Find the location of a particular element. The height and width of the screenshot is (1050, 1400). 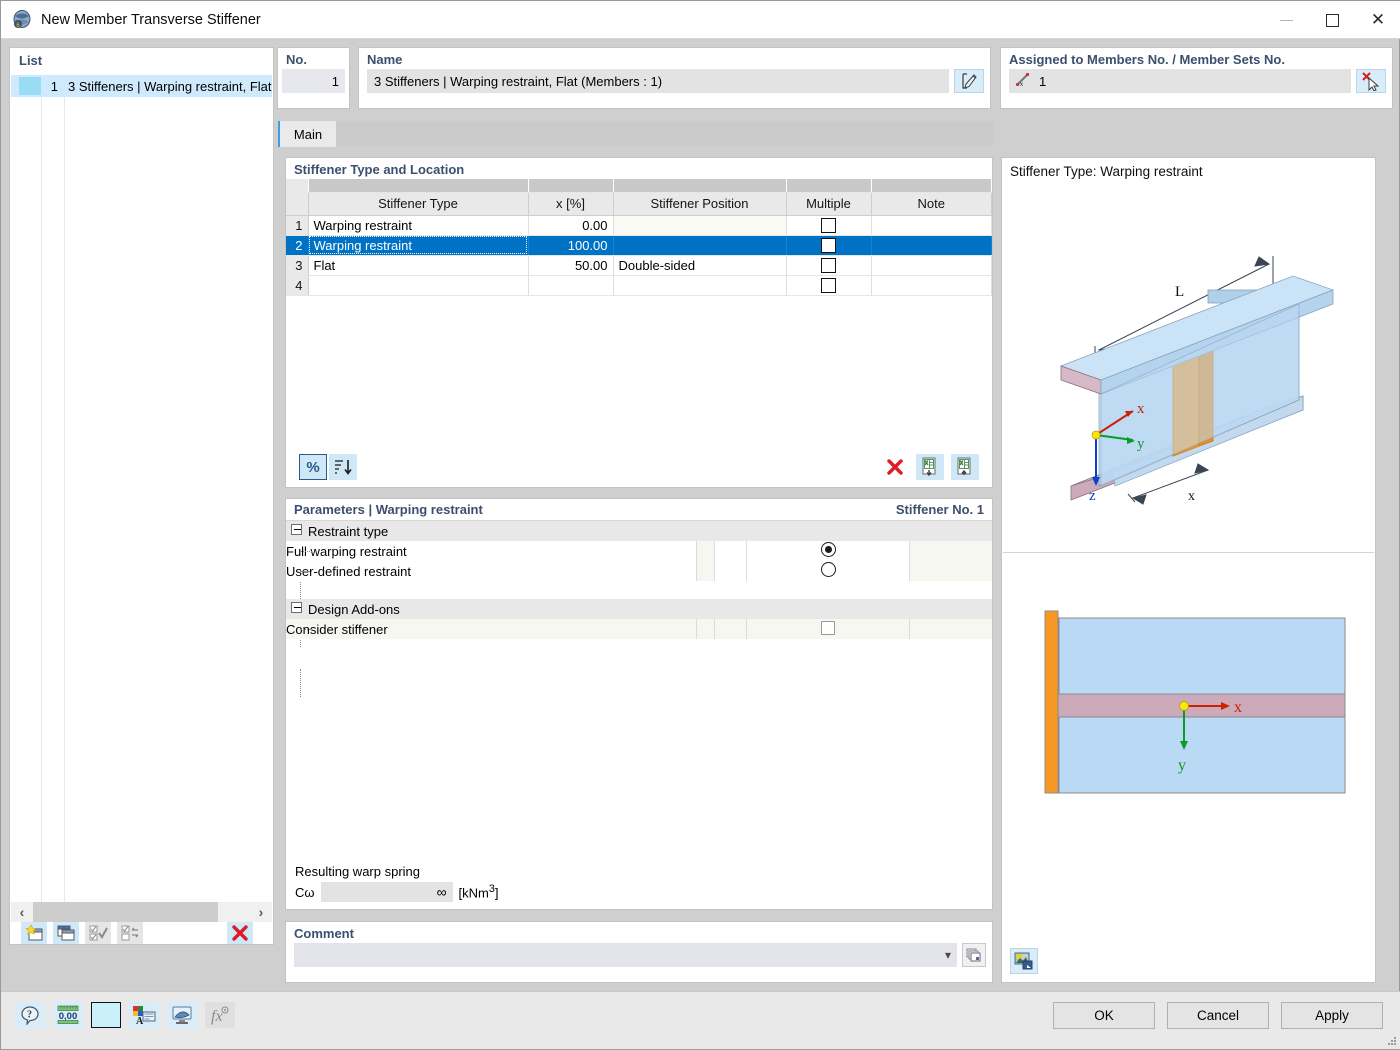

col-header-stiffener-type: Stiffener Type is located at coordinates (418, 204).